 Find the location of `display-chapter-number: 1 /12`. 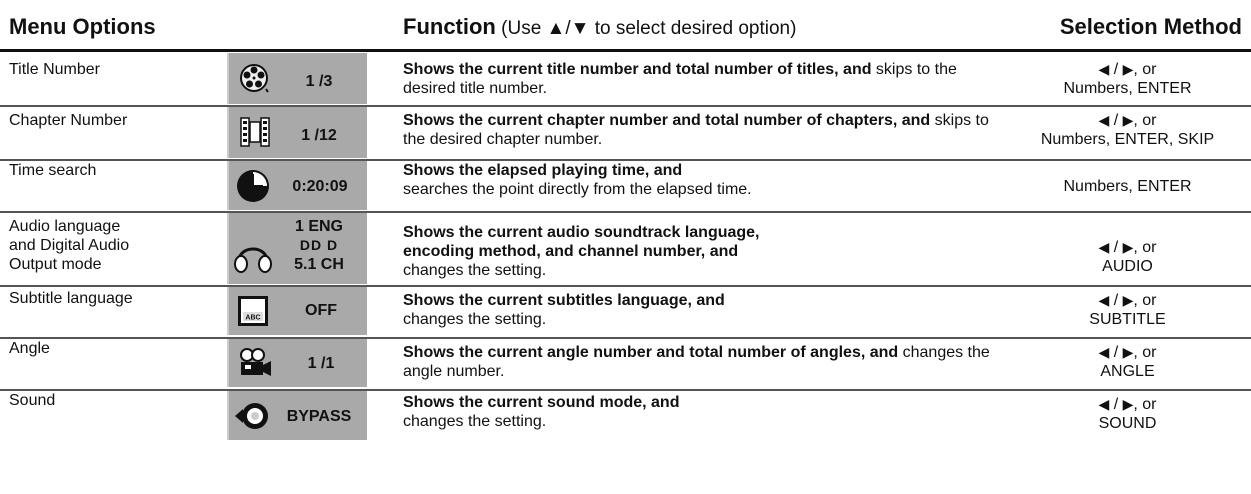

display-chapter-number: 1 /12 is located at coordinates (297, 132).